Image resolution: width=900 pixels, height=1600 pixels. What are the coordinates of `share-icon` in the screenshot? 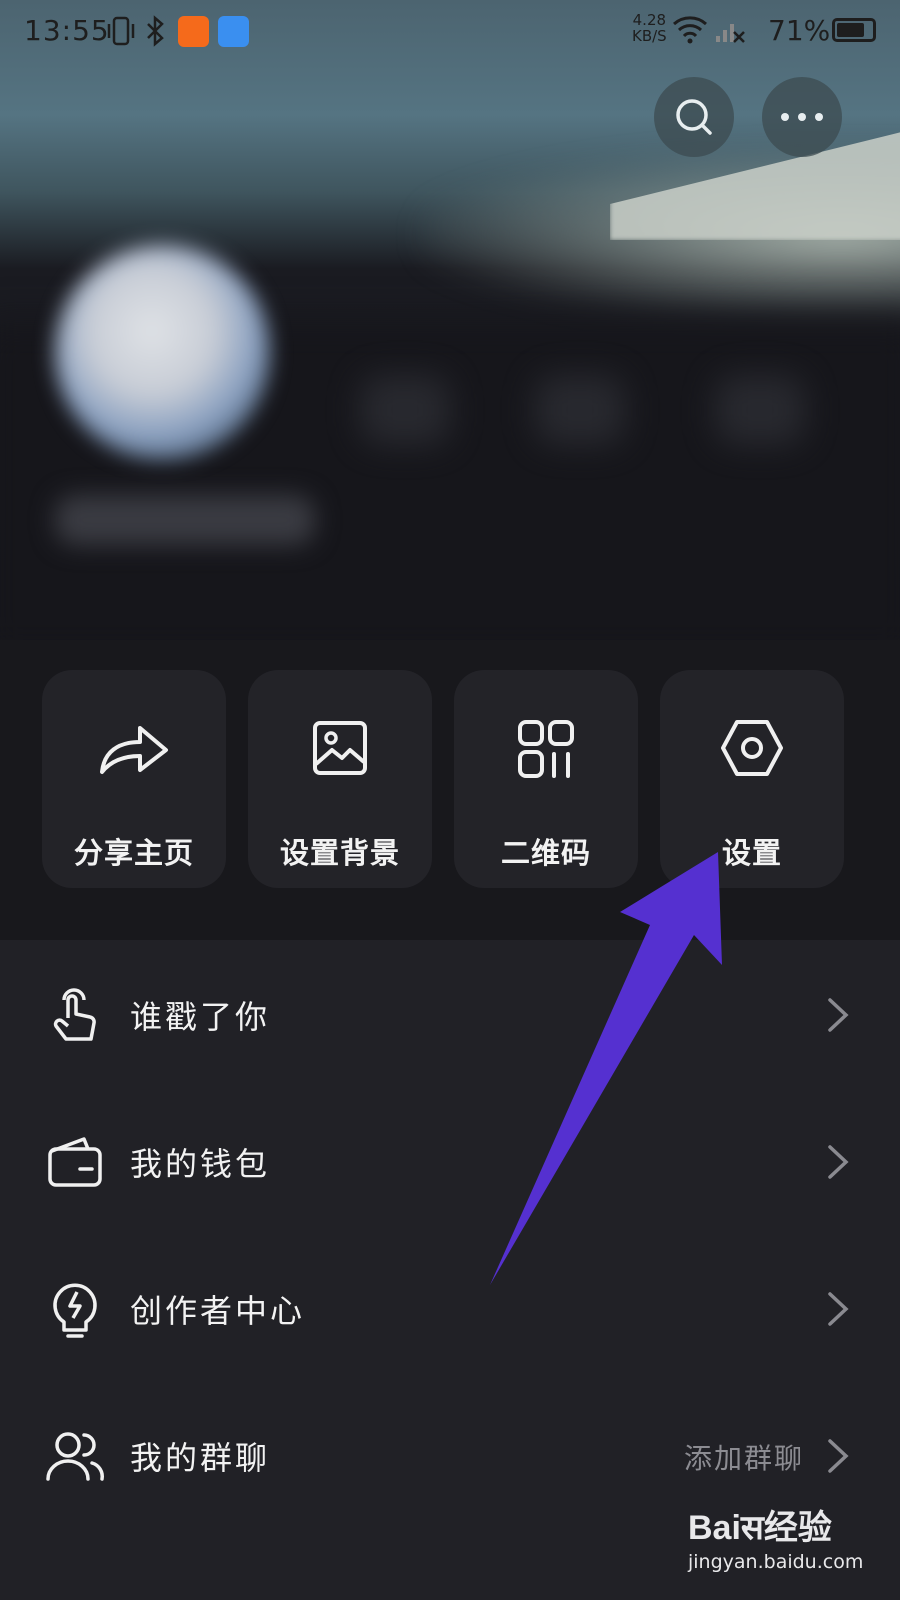 It's located at (134, 748).